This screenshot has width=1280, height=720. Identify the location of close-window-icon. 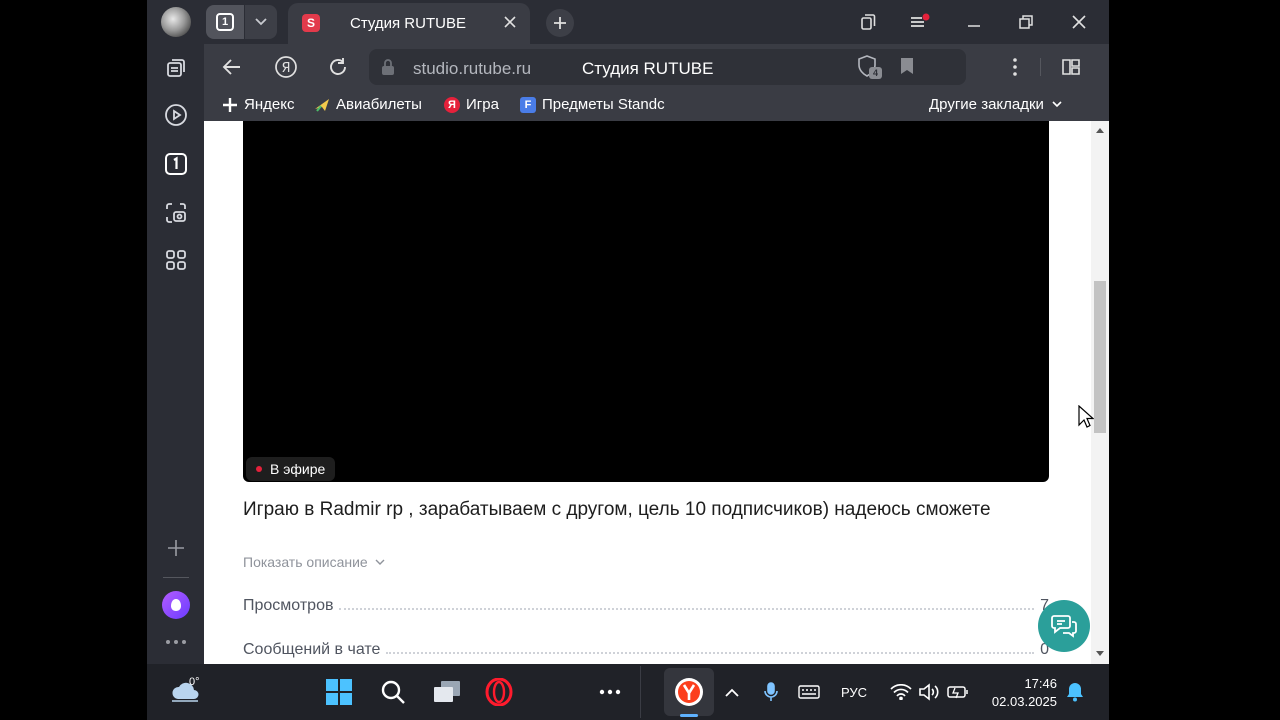
(1079, 22).